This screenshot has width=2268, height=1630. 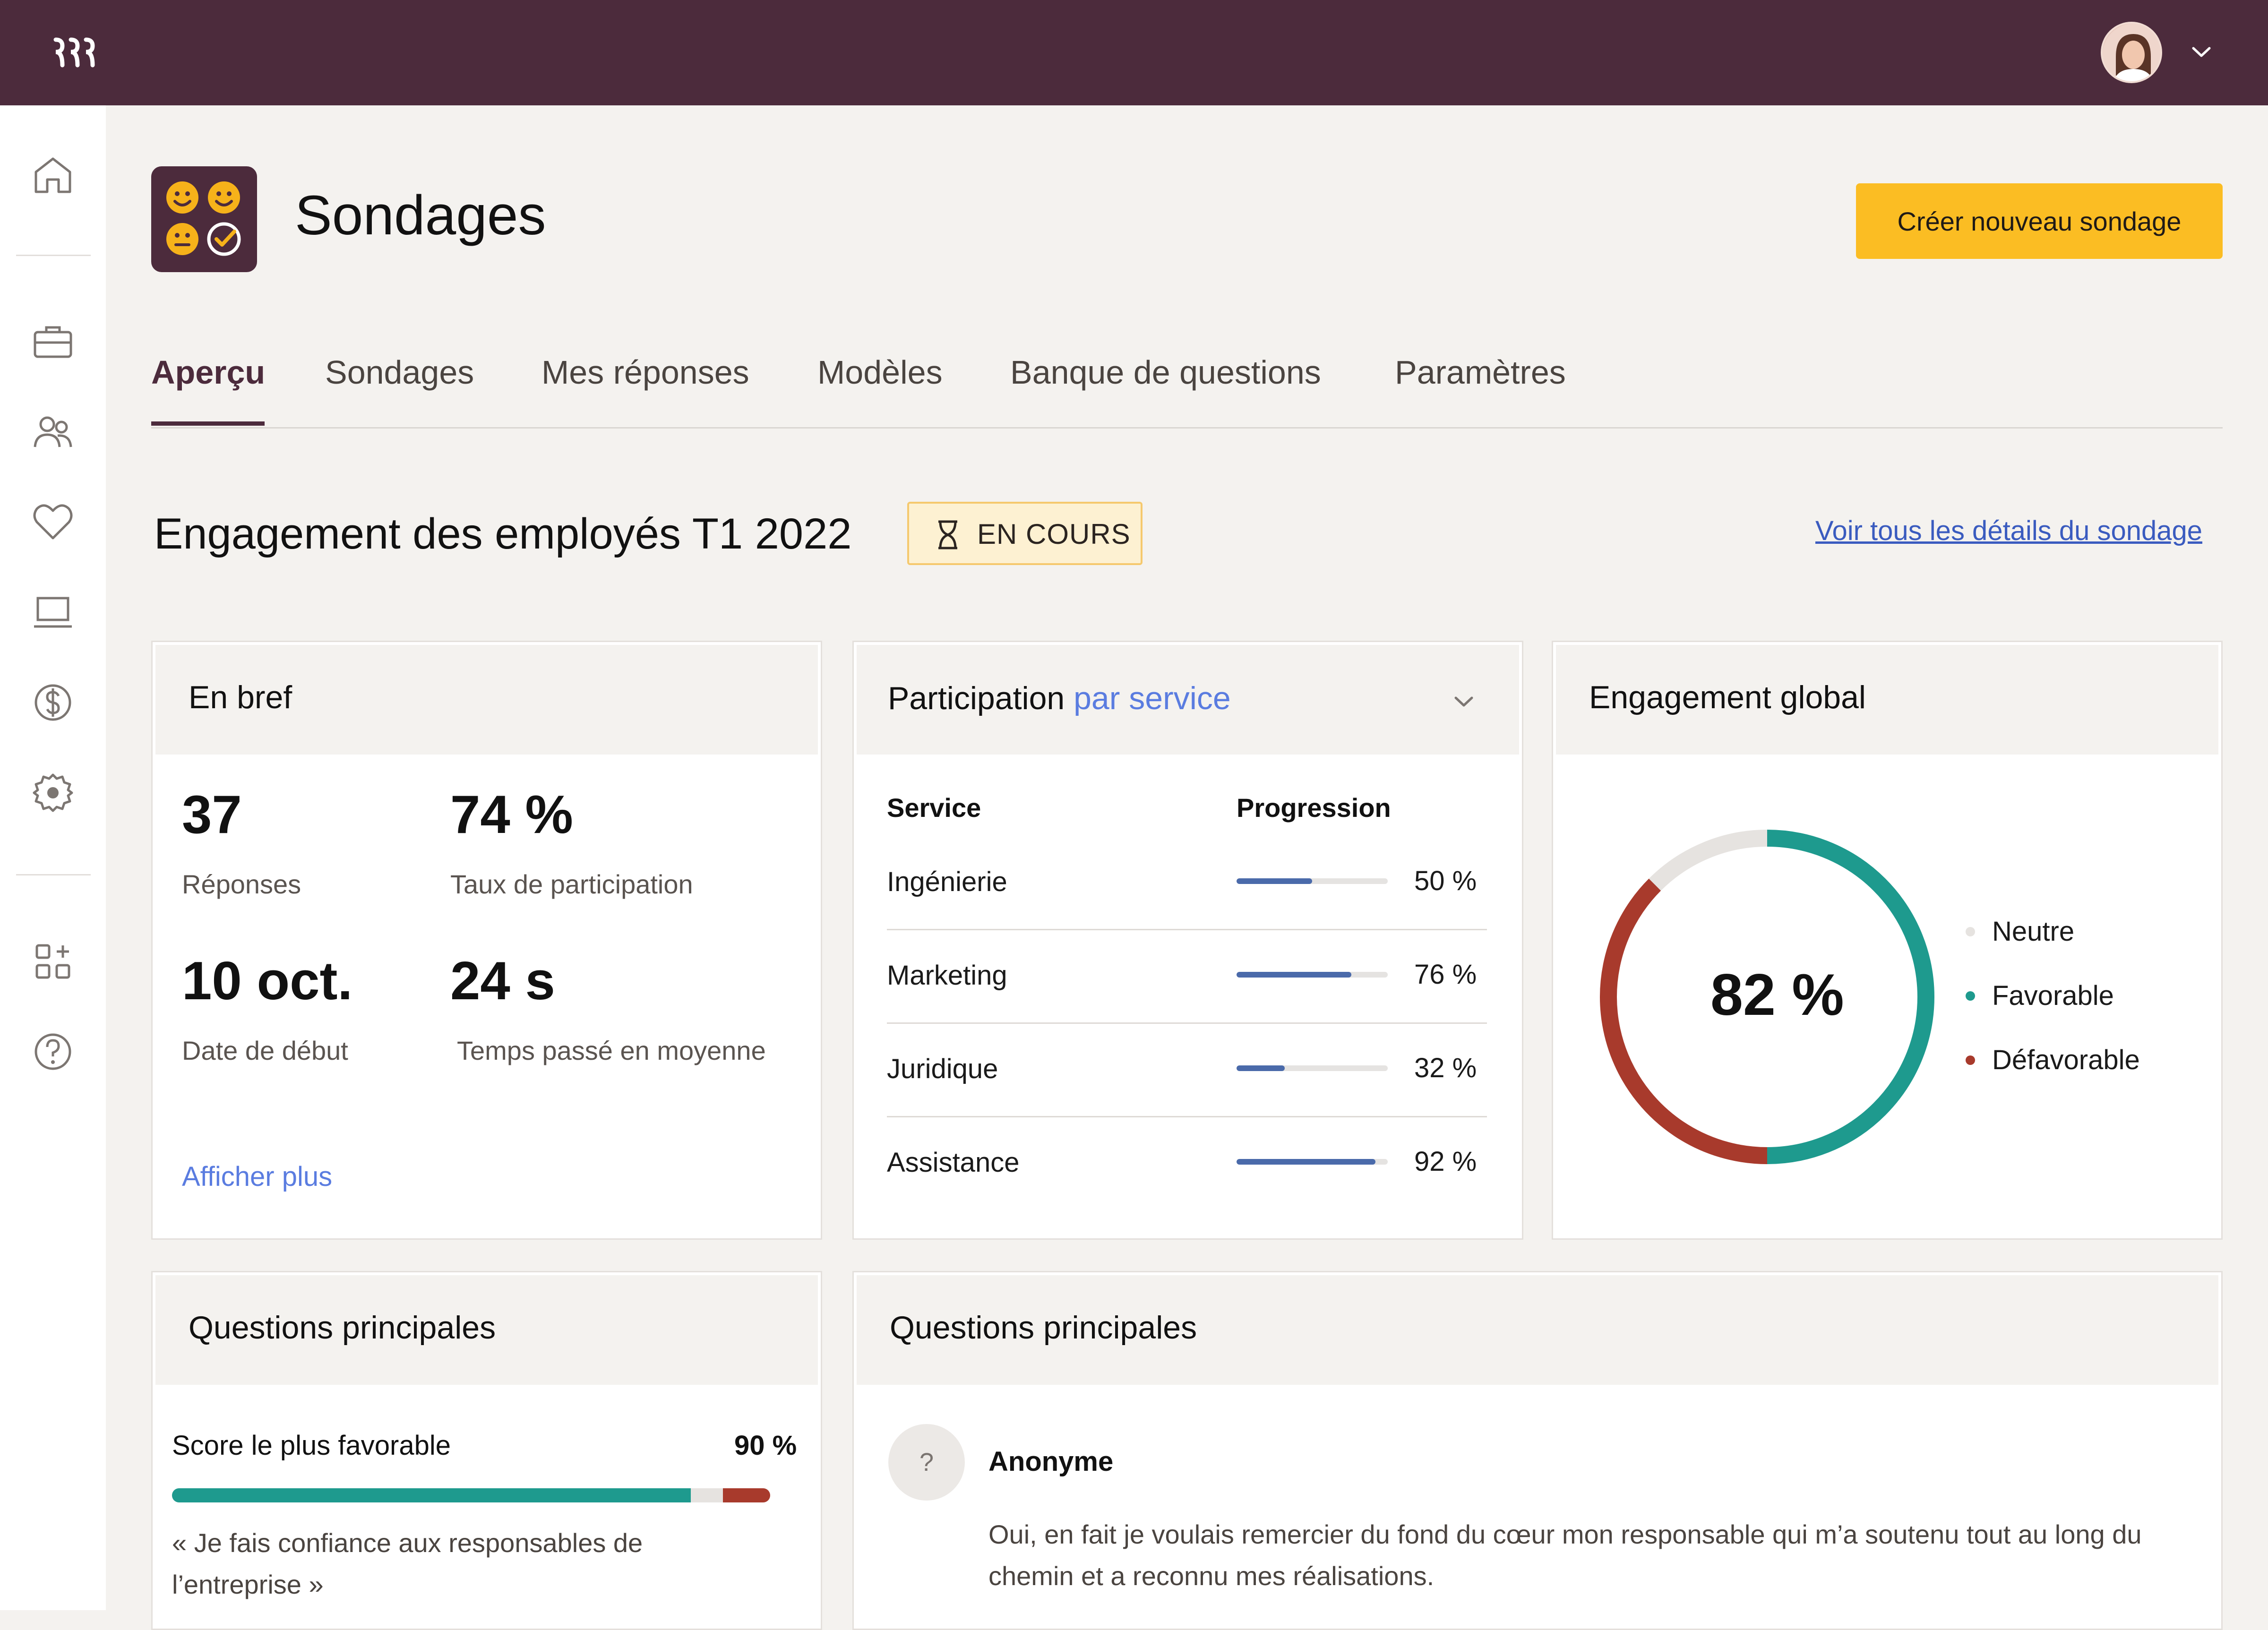 I want to click on participation-value: 74 %, so click(x=511, y=815).